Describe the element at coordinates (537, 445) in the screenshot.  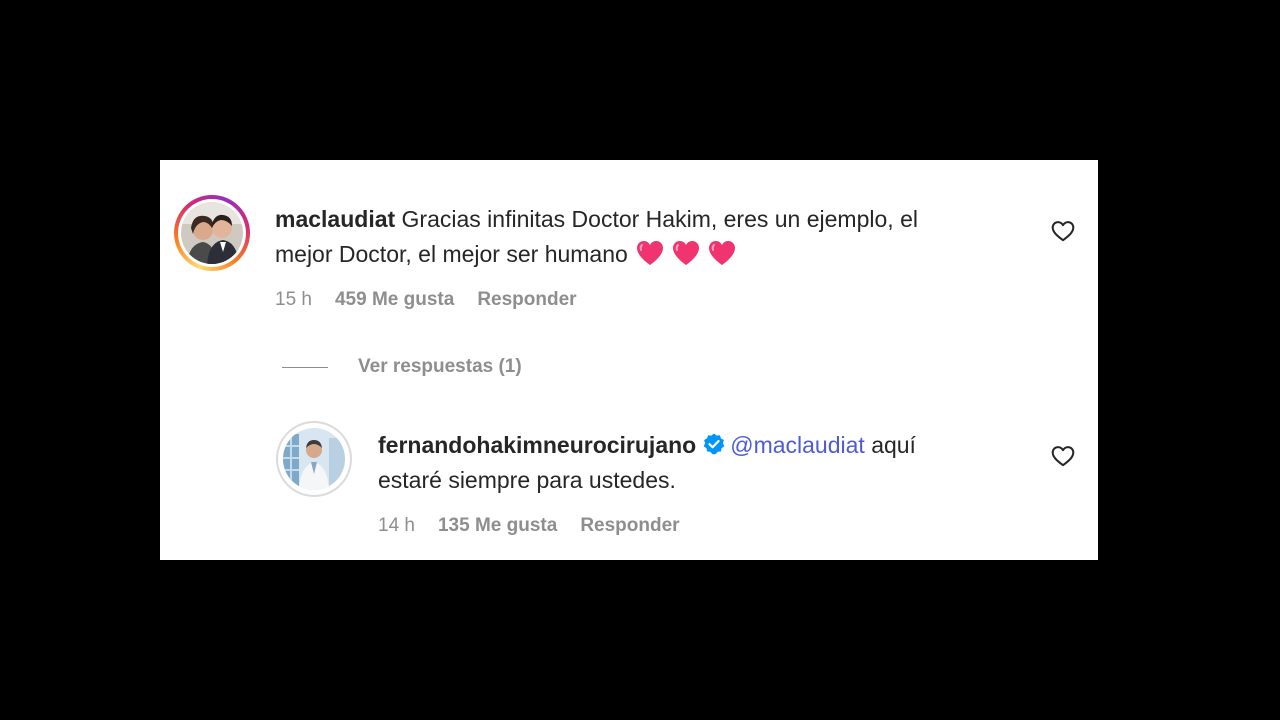
I see `reply-username: fernandohakimneurocirujano` at that location.